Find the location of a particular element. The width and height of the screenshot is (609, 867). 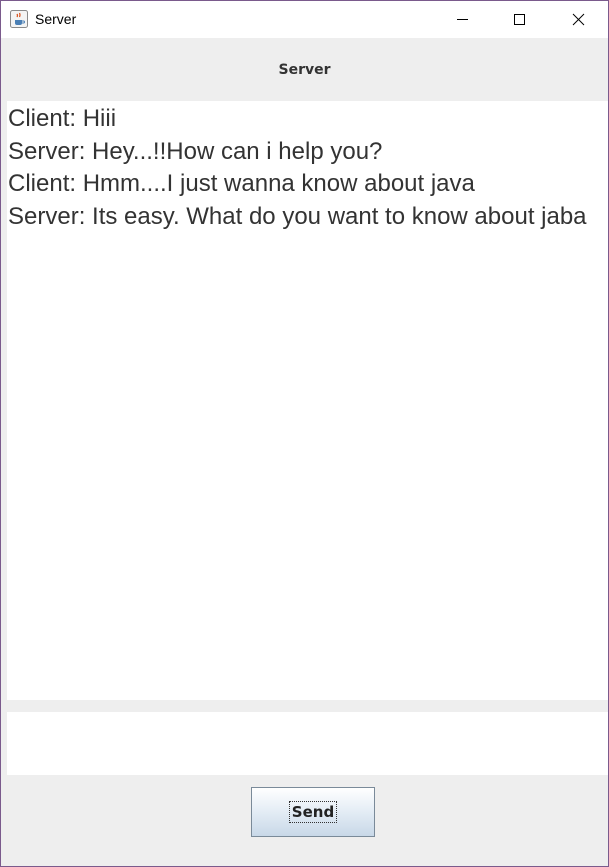

java-cup-icon is located at coordinates (19, 19).